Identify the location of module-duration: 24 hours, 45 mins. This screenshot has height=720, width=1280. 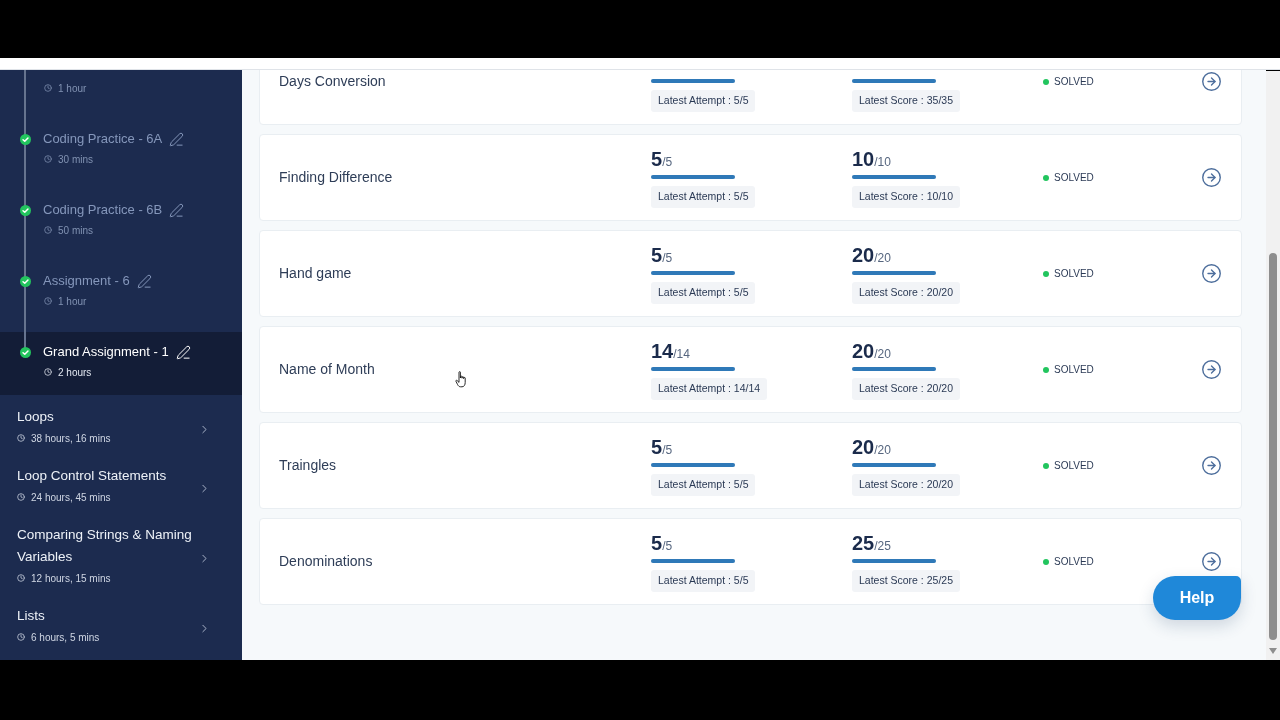
(71, 497).